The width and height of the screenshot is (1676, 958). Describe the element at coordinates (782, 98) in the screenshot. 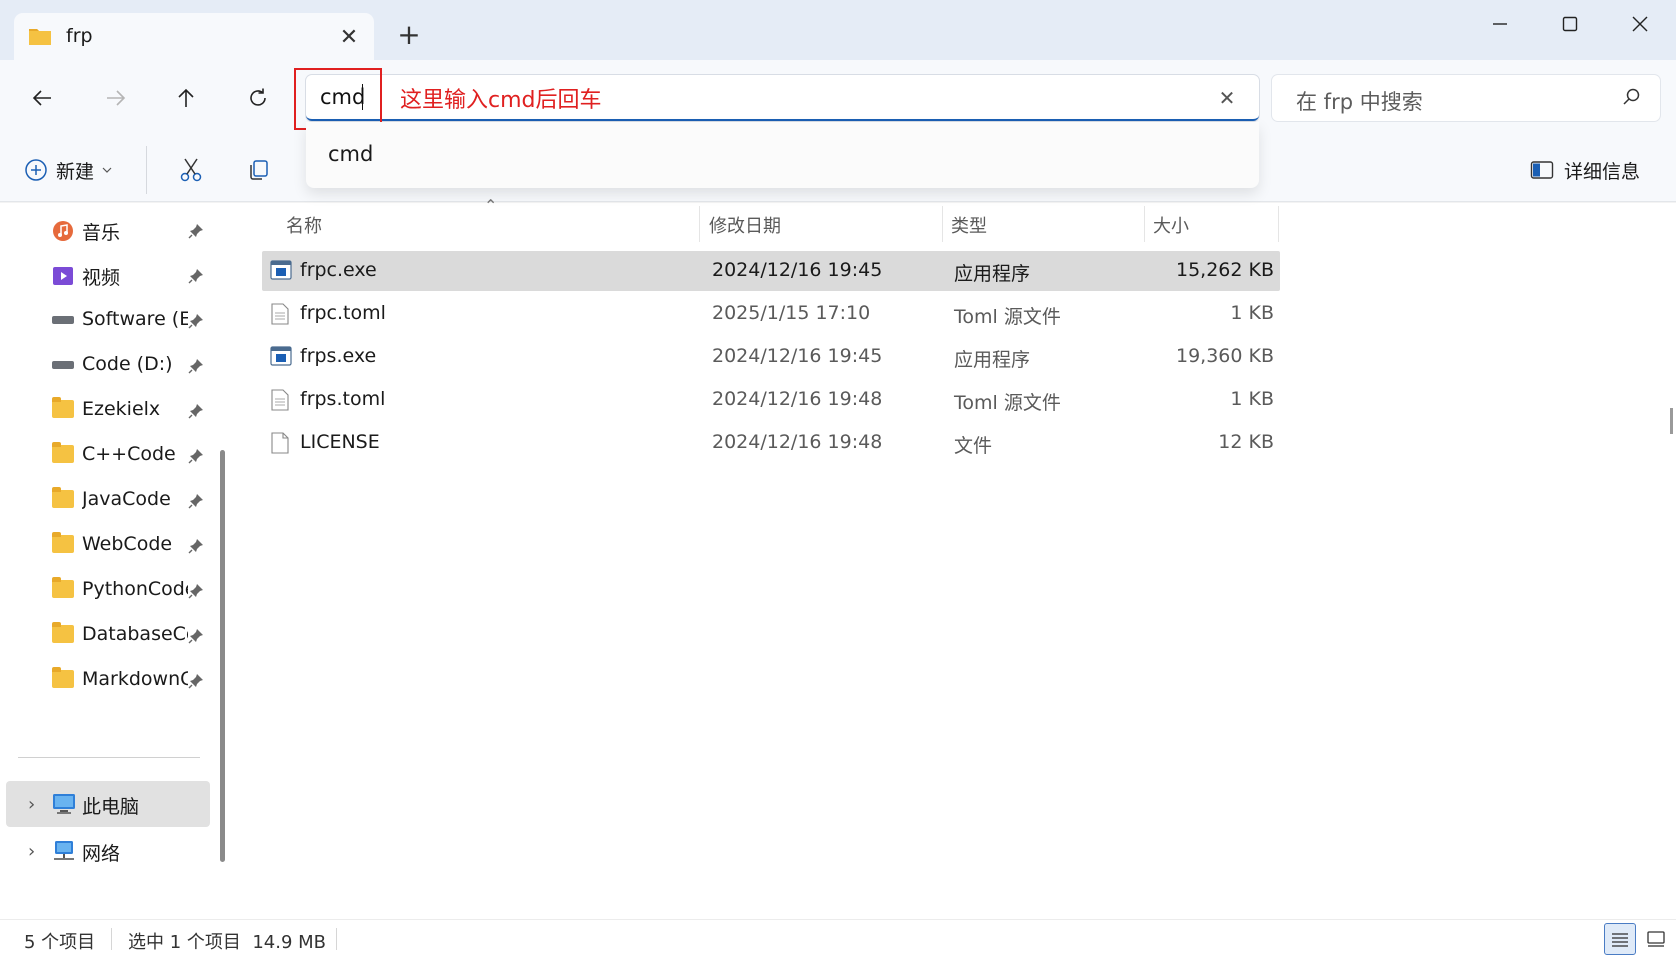

I see `address-bar: cmd 这里输入cmd后回车 ✕` at that location.